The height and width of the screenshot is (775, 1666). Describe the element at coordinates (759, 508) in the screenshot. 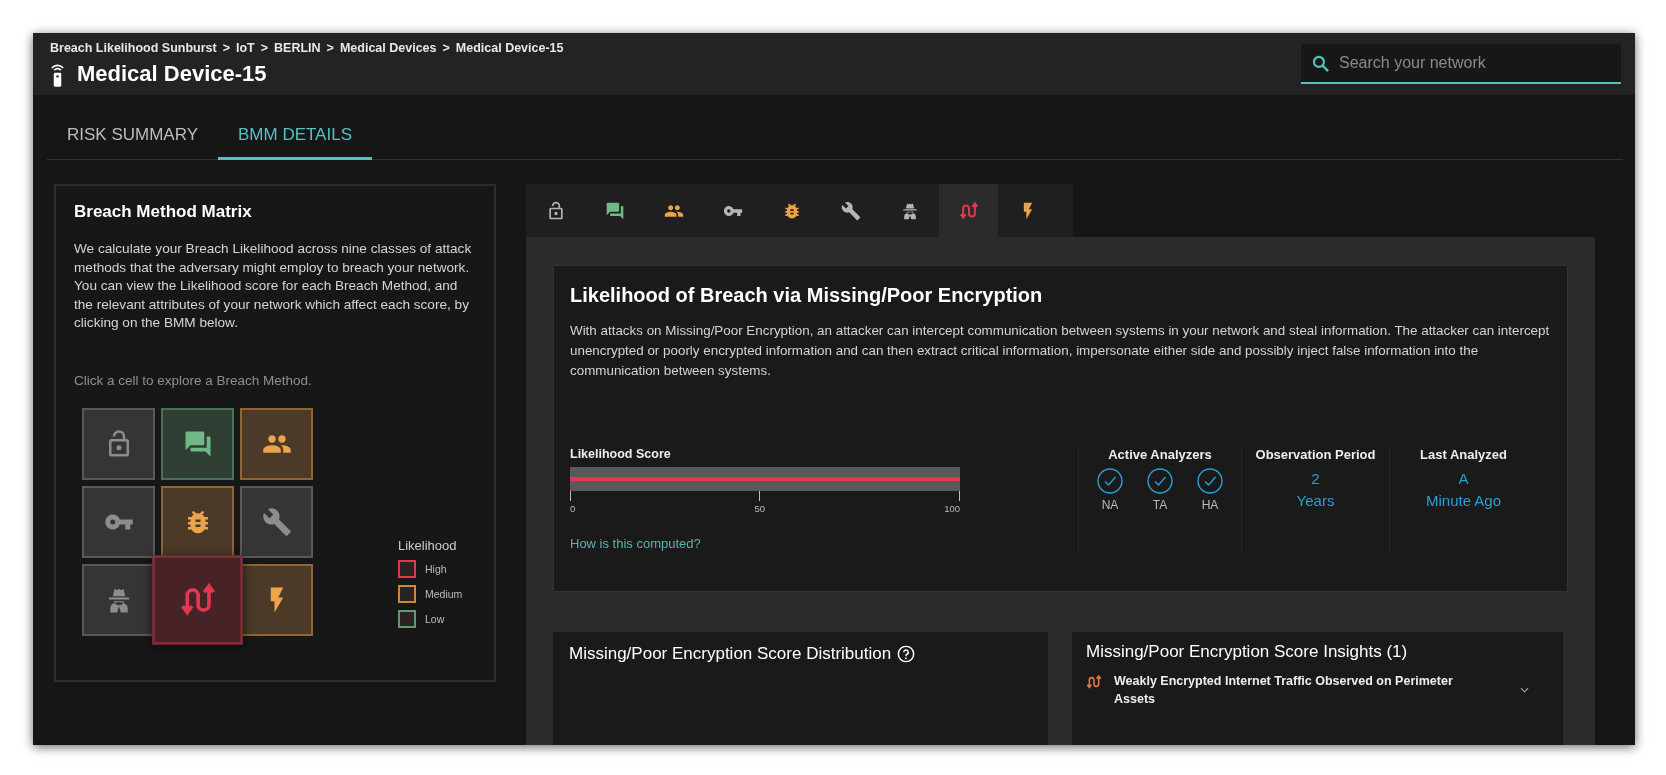

I see `axis-tick-label: 50` at that location.